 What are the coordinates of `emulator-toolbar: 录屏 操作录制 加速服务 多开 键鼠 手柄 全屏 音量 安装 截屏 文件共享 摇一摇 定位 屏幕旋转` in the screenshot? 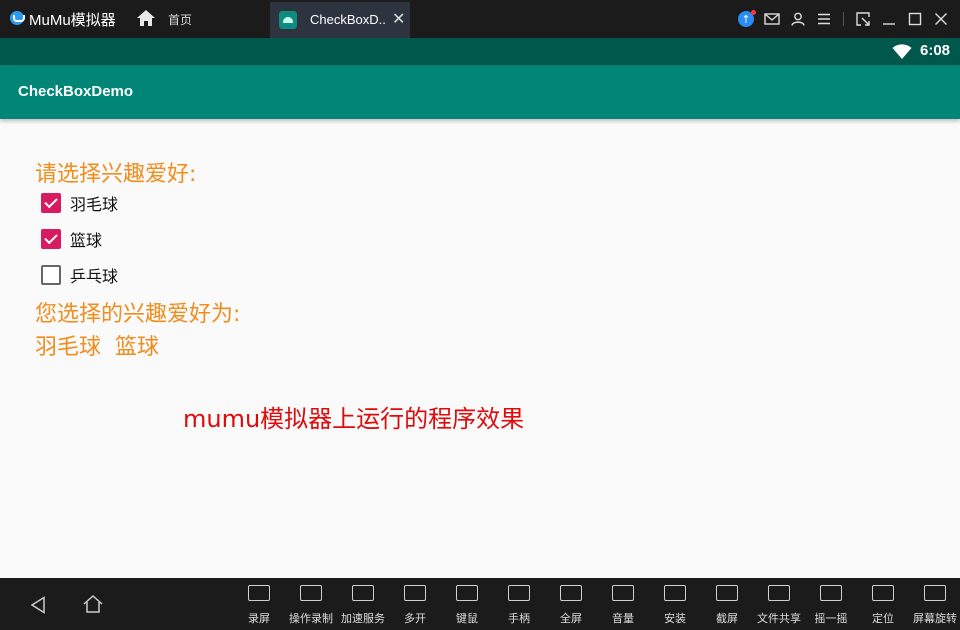 It's located at (480, 604).